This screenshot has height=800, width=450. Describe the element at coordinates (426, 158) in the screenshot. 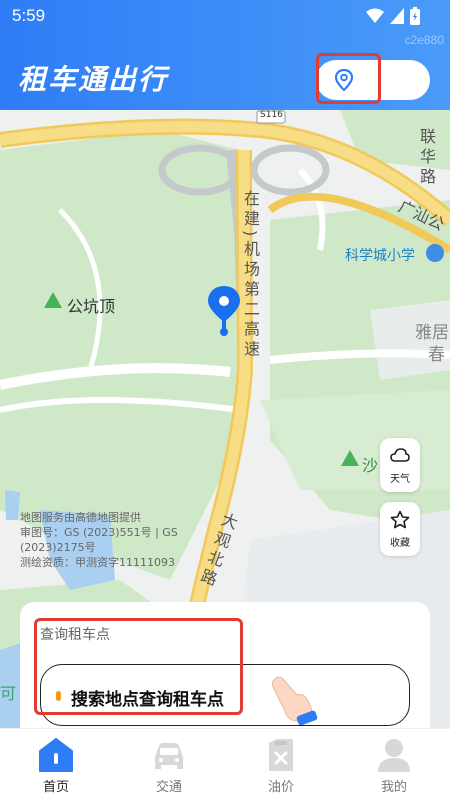

I see `road-label-lianhua: 联华路` at that location.